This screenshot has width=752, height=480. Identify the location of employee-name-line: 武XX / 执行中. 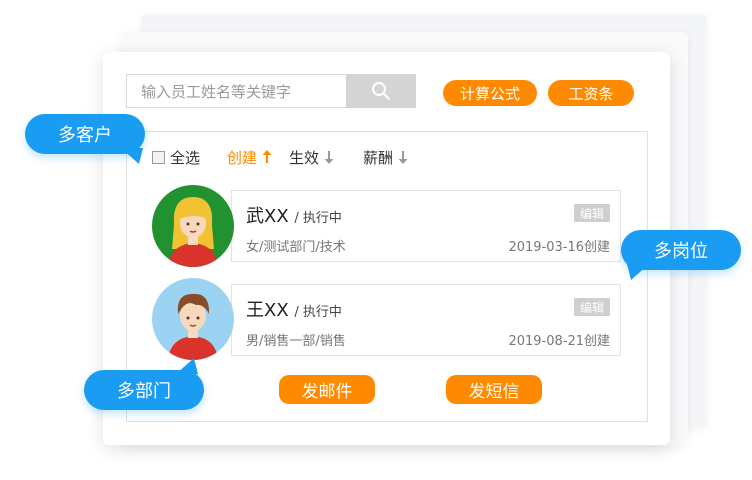
(294, 215).